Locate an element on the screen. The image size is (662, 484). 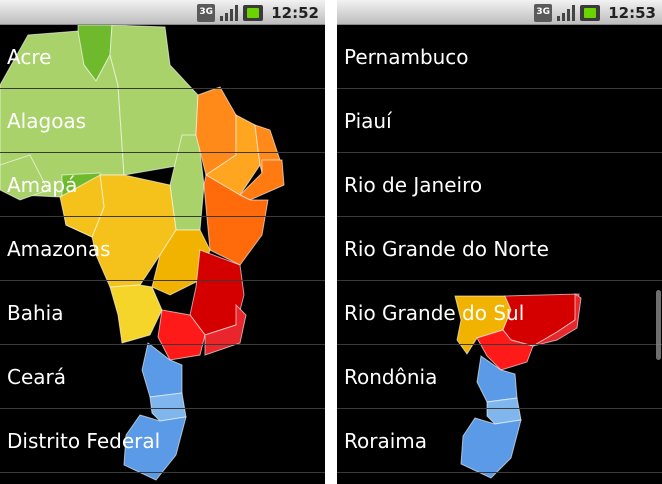
status-bar: 3G 12:53 is located at coordinates (499, 12).